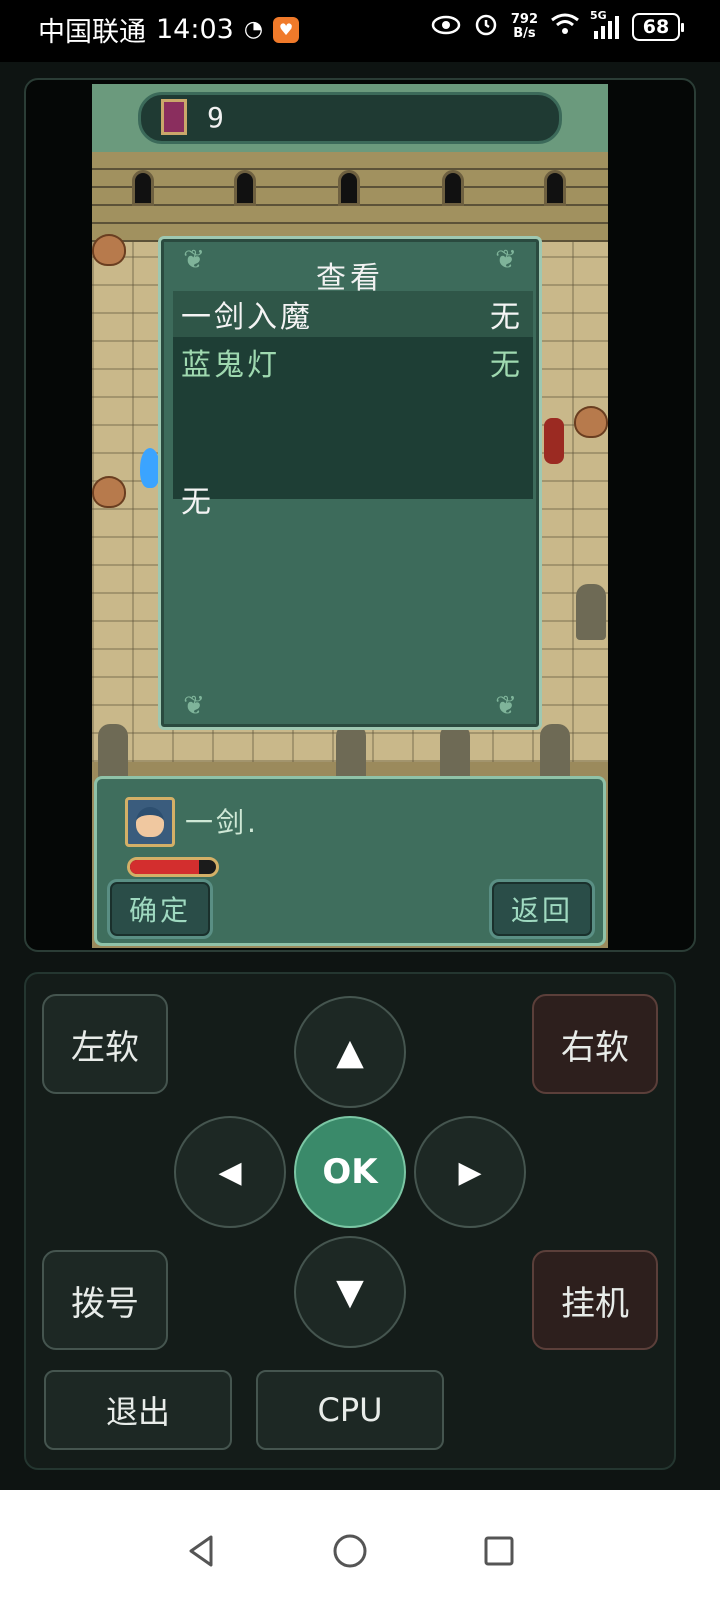  What do you see at coordinates (215, 117) in the screenshot?
I see `floor-number: 9` at bounding box center [215, 117].